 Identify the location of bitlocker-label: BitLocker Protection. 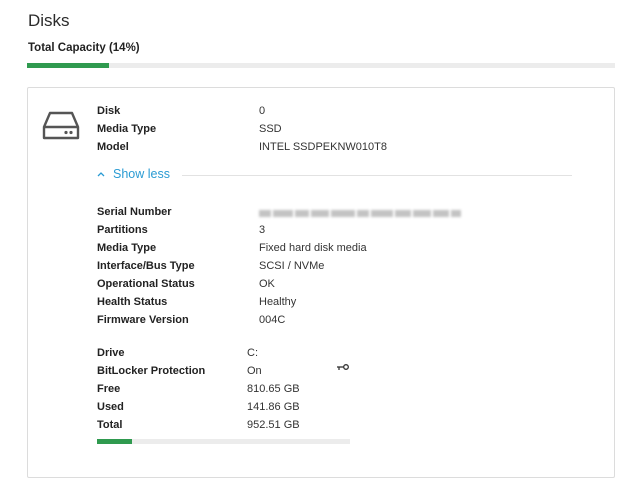
(151, 371).